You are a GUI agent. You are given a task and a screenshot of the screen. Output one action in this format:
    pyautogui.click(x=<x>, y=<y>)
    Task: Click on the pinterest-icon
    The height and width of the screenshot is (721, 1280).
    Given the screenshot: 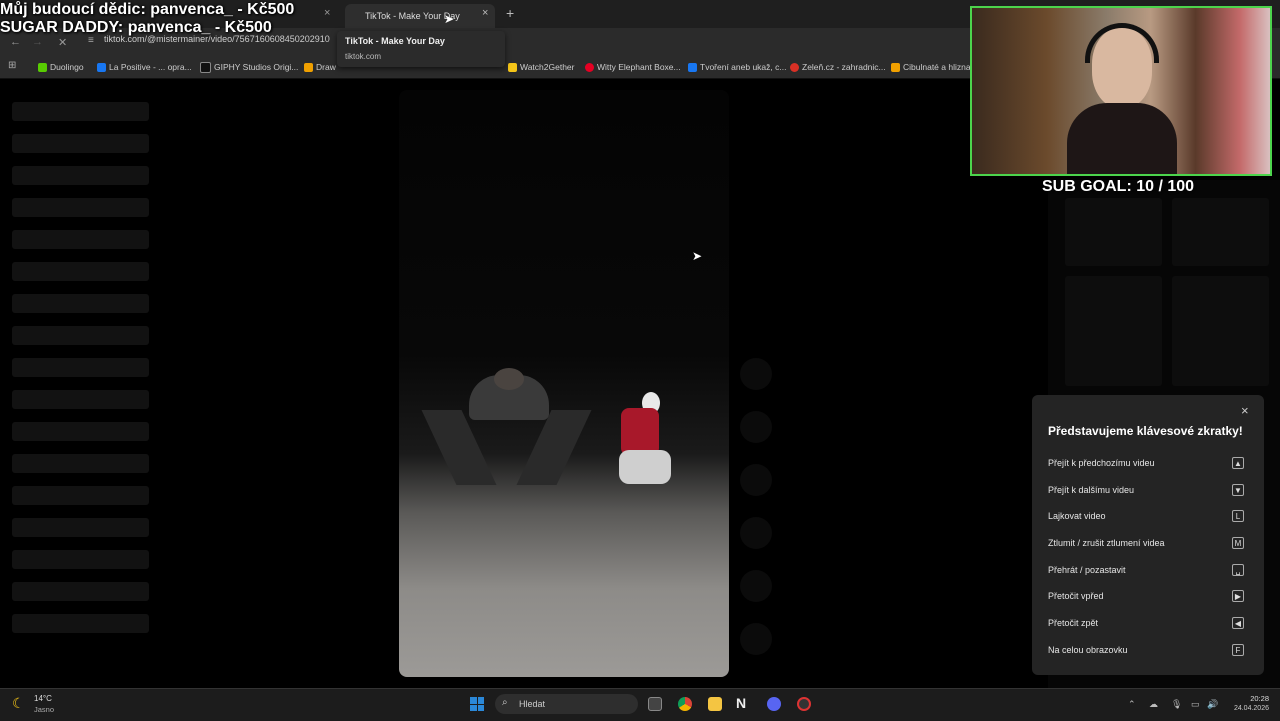 What is the action you would take?
    pyautogui.click(x=589, y=67)
    